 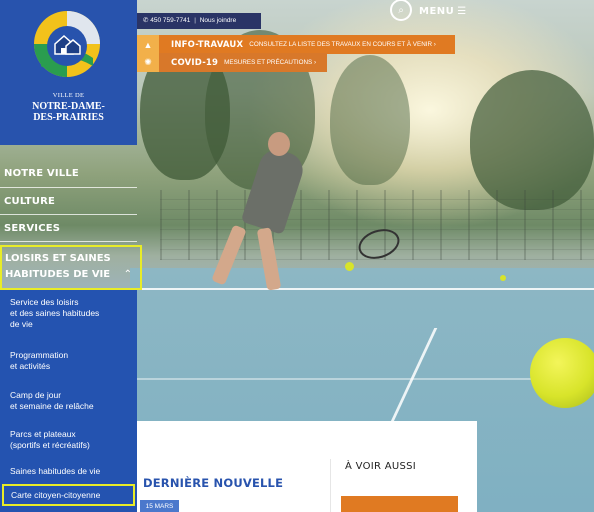 What do you see at coordinates (56, 495) in the screenshot?
I see `submenu-line: Carte citoyen-citoyenne` at bounding box center [56, 495].